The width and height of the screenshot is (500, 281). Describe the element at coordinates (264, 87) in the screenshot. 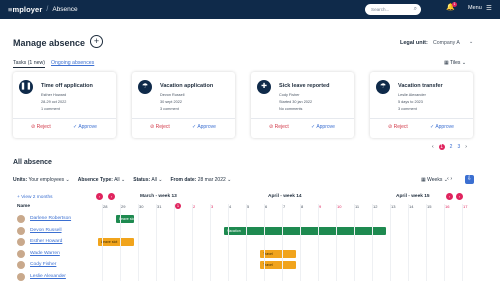

I see `plus-icon: ✚` at that location.